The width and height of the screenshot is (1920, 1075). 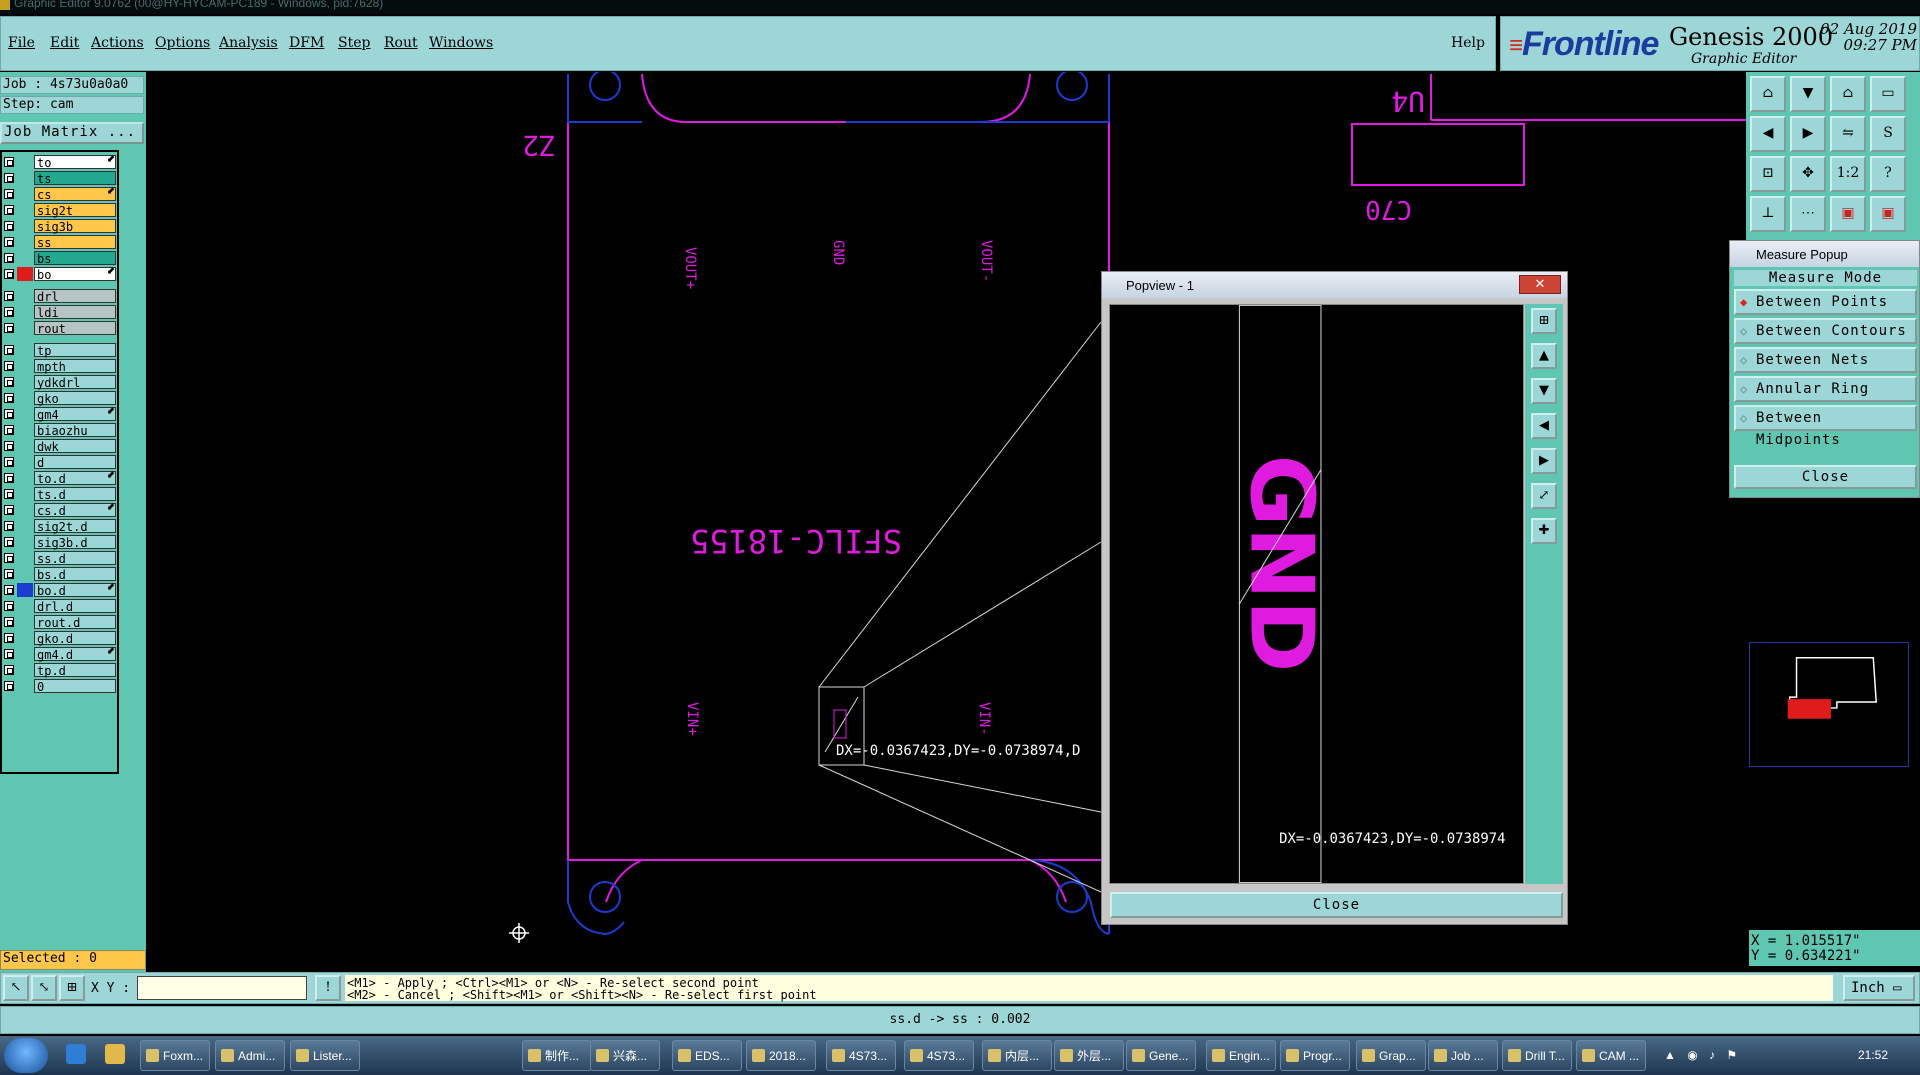 I want to click on layer-row-gko: gko, so click(x=60, y=398).